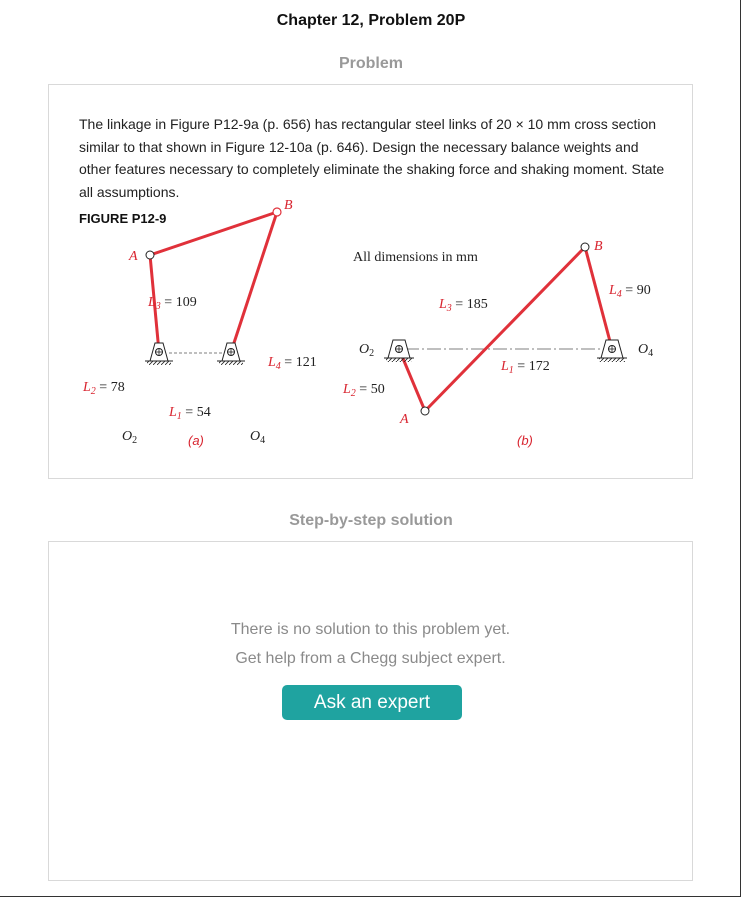 The width and height of the screenshot is (742, 898). I want to click on caption-a: (a), so click(196, 440).